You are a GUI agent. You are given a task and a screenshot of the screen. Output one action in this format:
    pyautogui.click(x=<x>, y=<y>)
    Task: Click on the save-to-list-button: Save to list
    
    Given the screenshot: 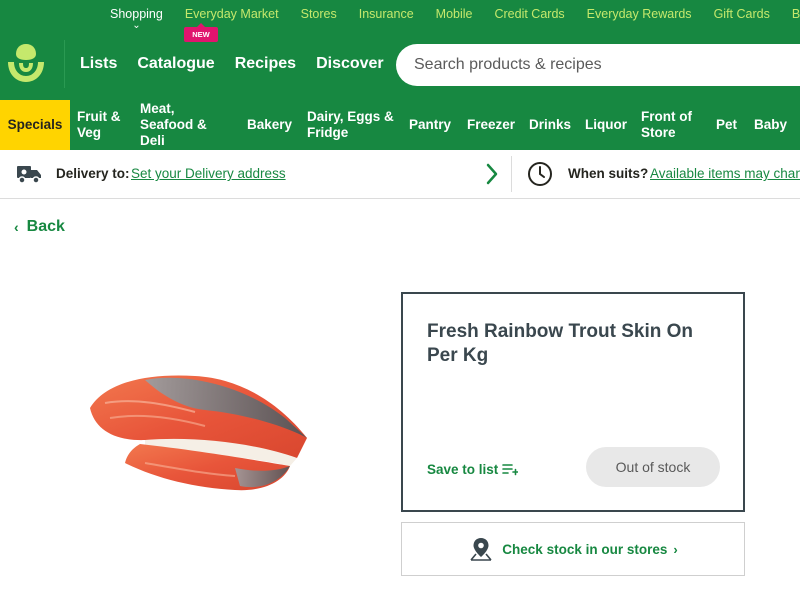 What is the action you would take?
    pyautogui.click(x=473, y=469)
    